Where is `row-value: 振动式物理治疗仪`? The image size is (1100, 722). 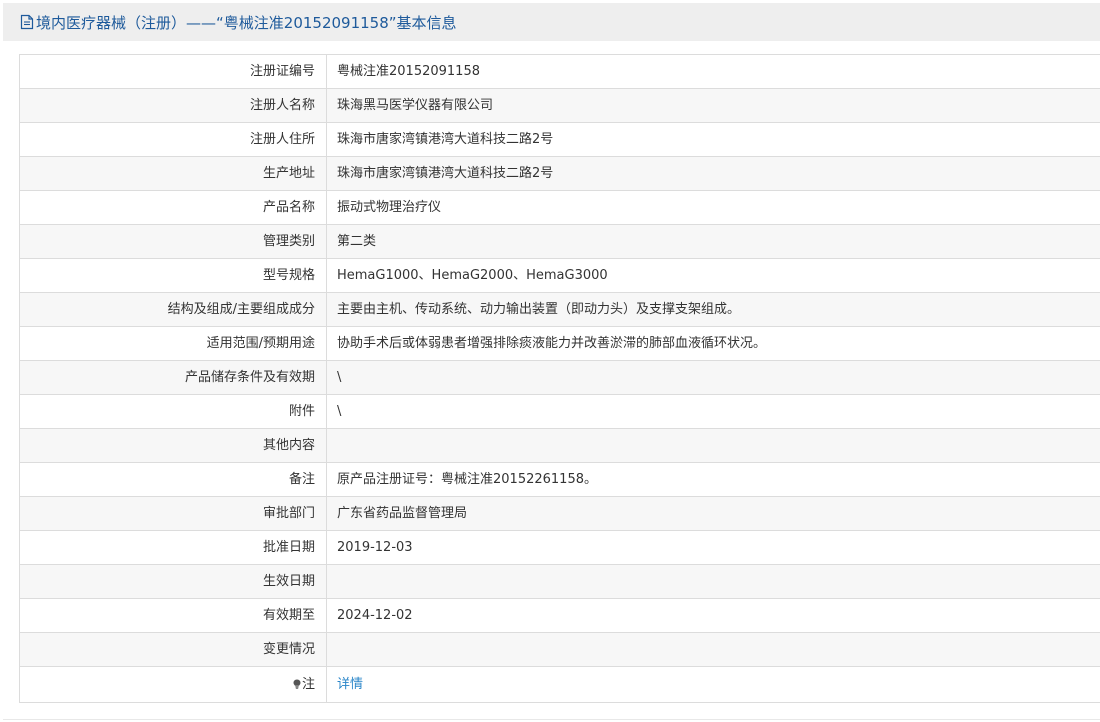 row-value: 振动式物理治疗仪 is located at coordinates (389, 207).